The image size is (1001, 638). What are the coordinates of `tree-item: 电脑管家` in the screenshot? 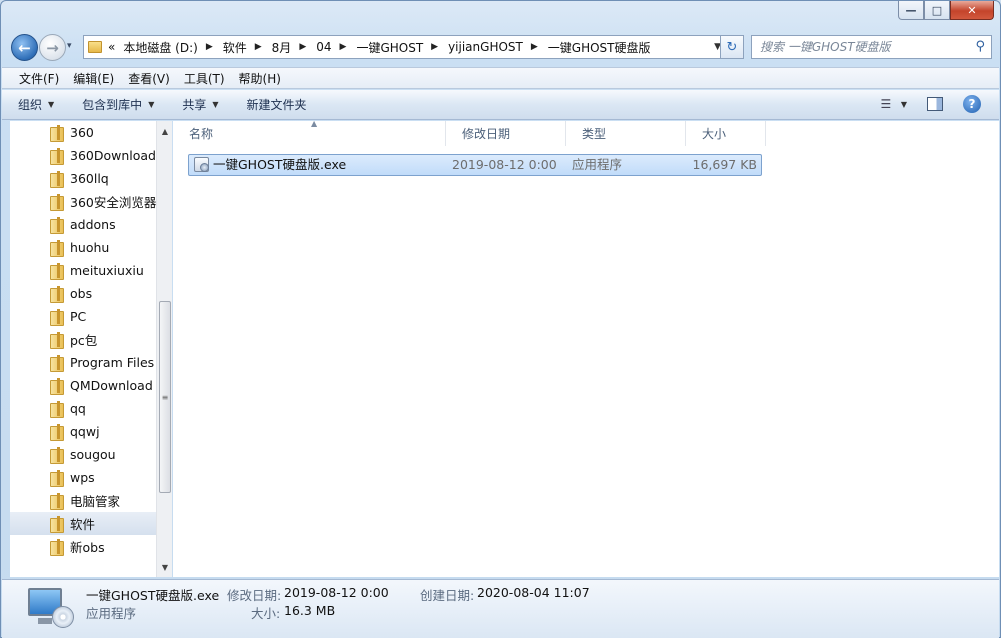 It's located at (83, 500).